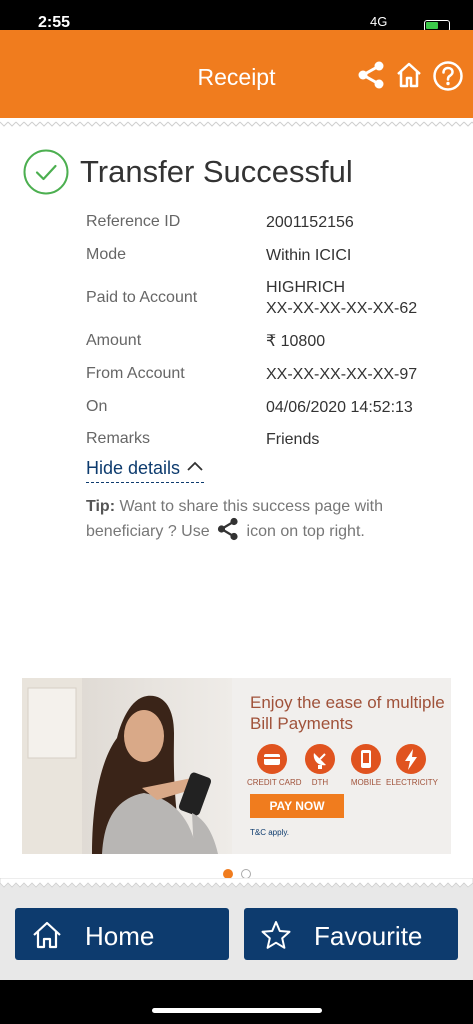 The image size is (473, 1024). What do you see at coordinates (448, 78) in the screenshot?
I see `help-icon` at bounding box center [448, 78].